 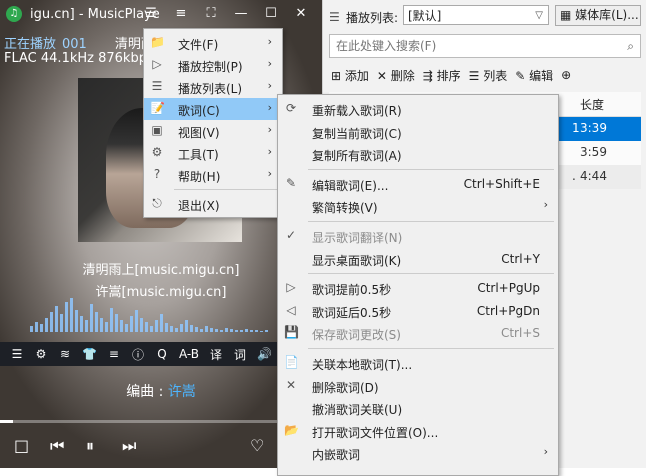 I want to click on maximize-button: ☐, so click(x=271, y=14).